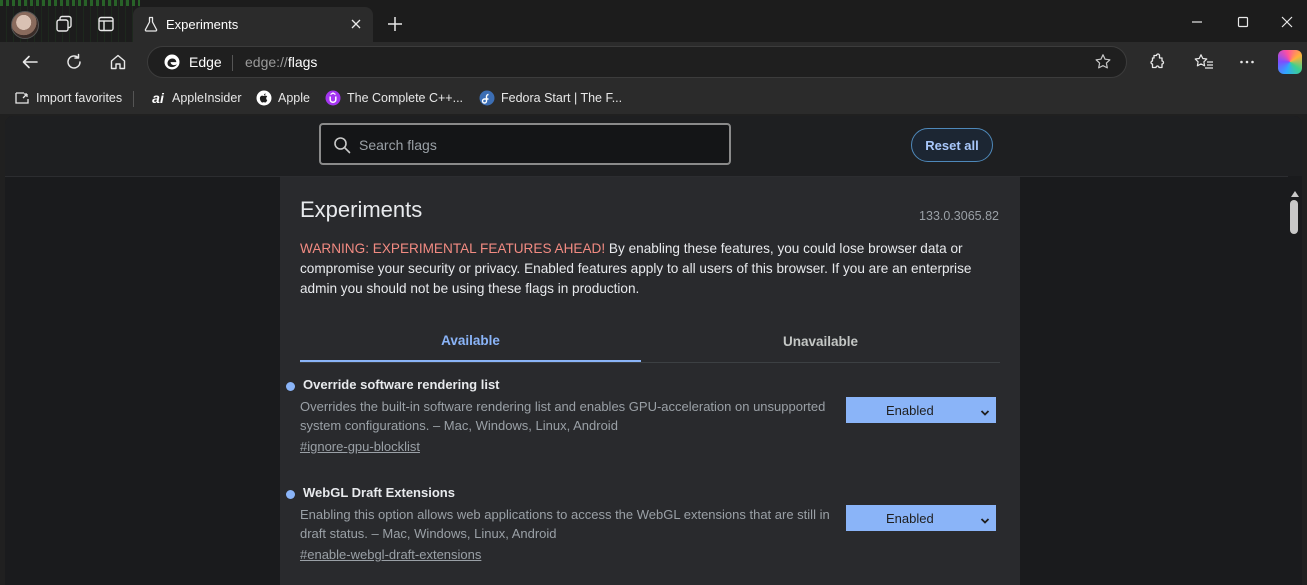 Image resolution: width=1307 pixels, height=585 pixels. What do you see at coordinates (1294, 217) in the screenshot?
I see `scrollbar-thumb` at bounding box center [1294, 217].